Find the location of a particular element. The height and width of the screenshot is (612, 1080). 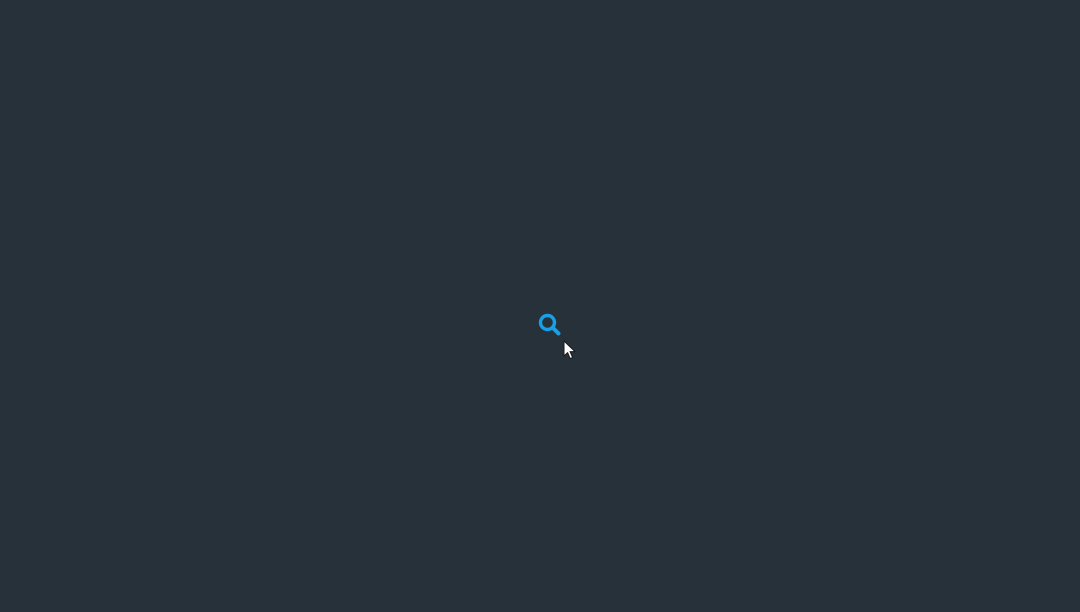

mouse-pointer-icon is located at coordinates (569, 350).